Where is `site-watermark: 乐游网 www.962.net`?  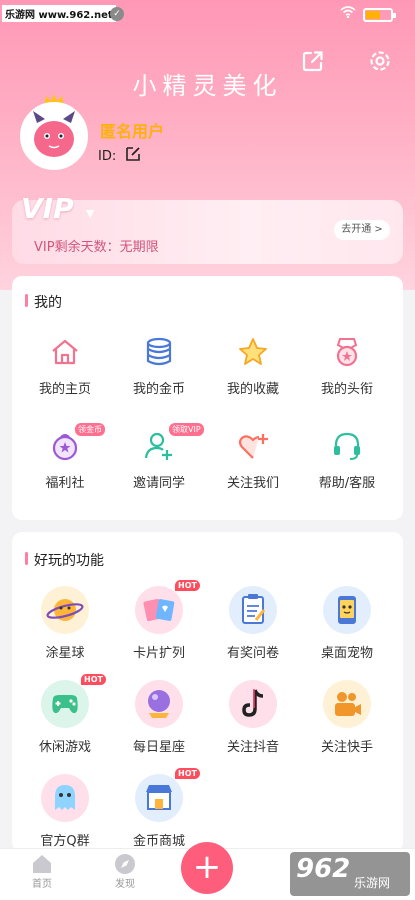 site-watermark: 乐游网 www.962.net is located at coordinates (59, 13).